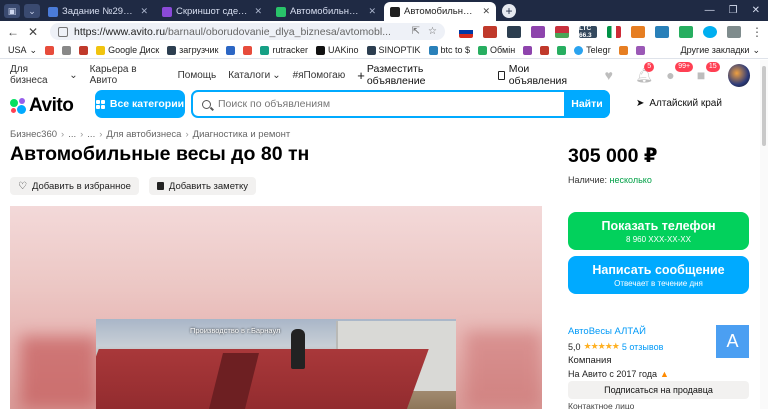 The width and height of the screenshot is (768, 409). Describe the element at coordinates (33, 134) in the screenshot. I see `breadcrumb-item: Бизнес360` at that location.